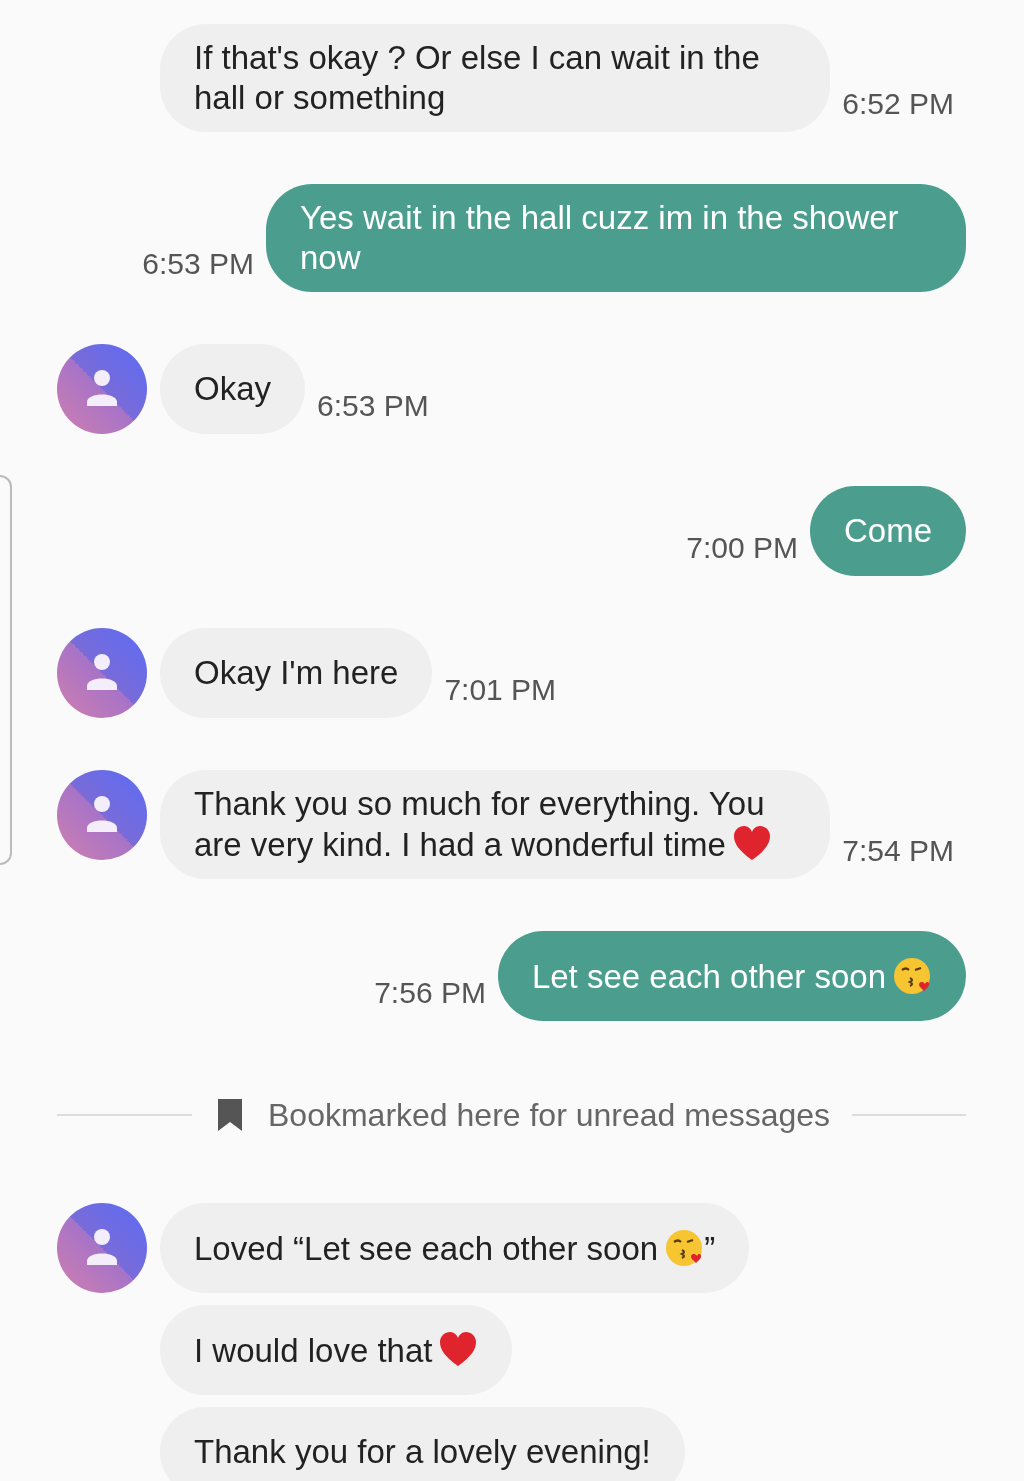 The width and height of the screenshot is (1024, 1481). What do you see at coordinates (296, 673) in the screenshot?
I see `received-message-bubble: Okay I'm here` at bounding box center [296, 673].